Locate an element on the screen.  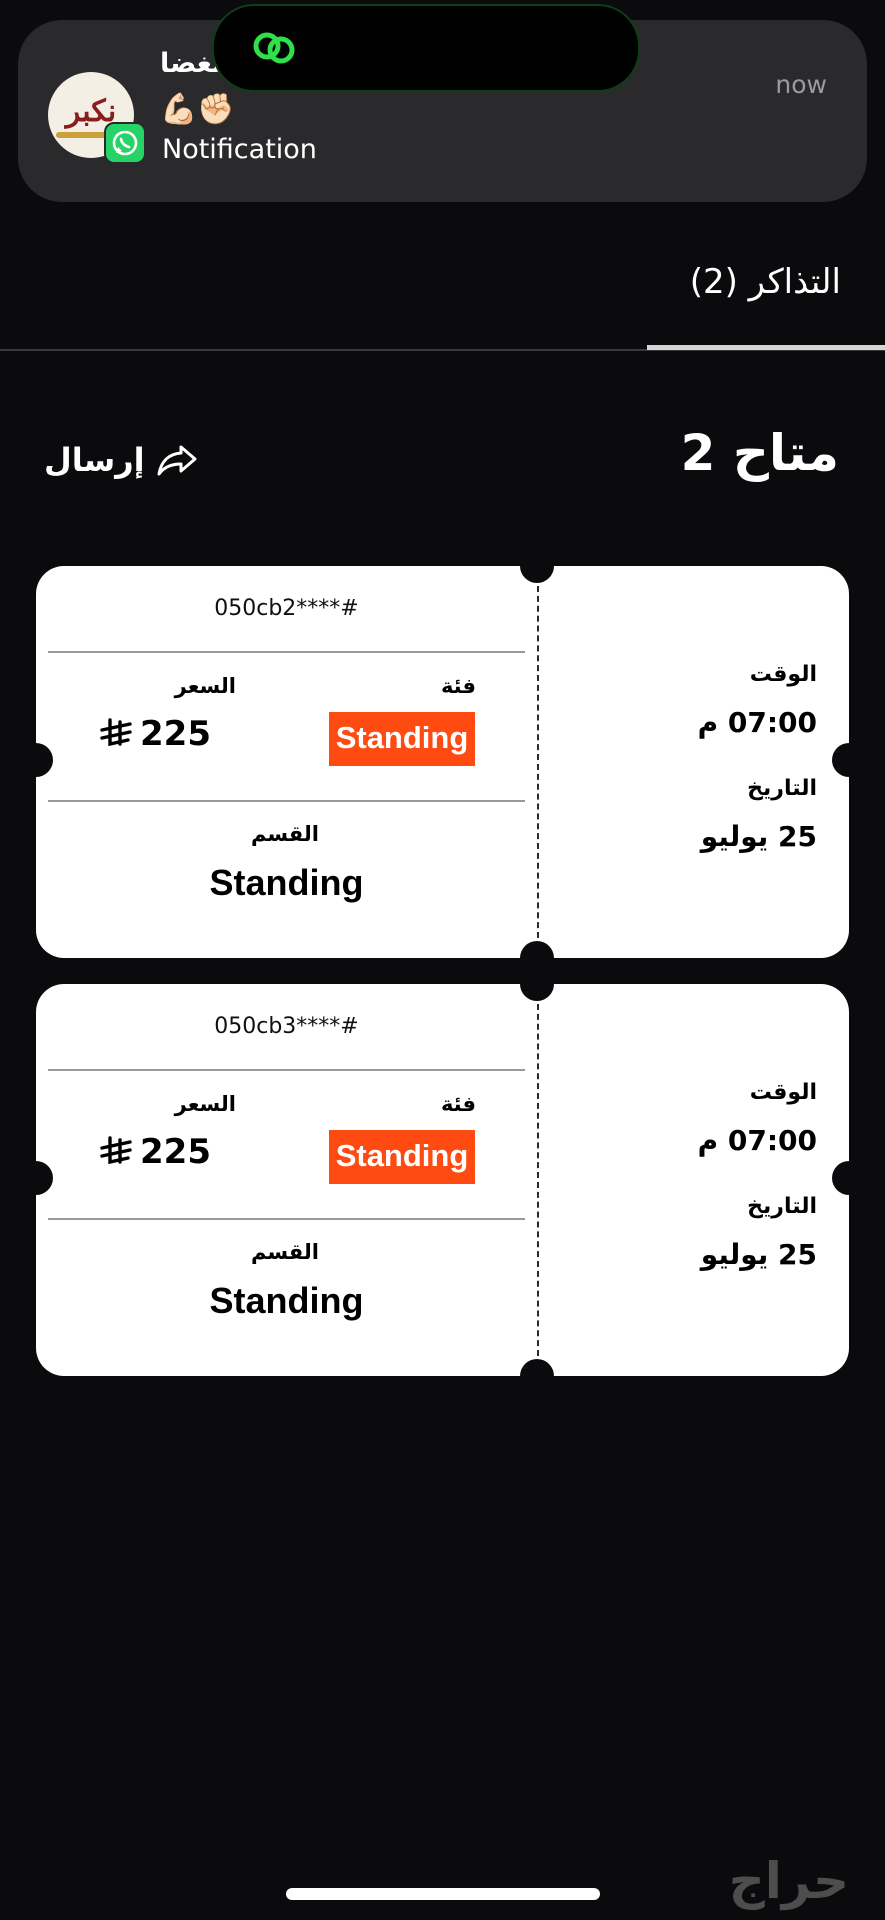
send-button: إرسال is located at coordinates (121, 460).